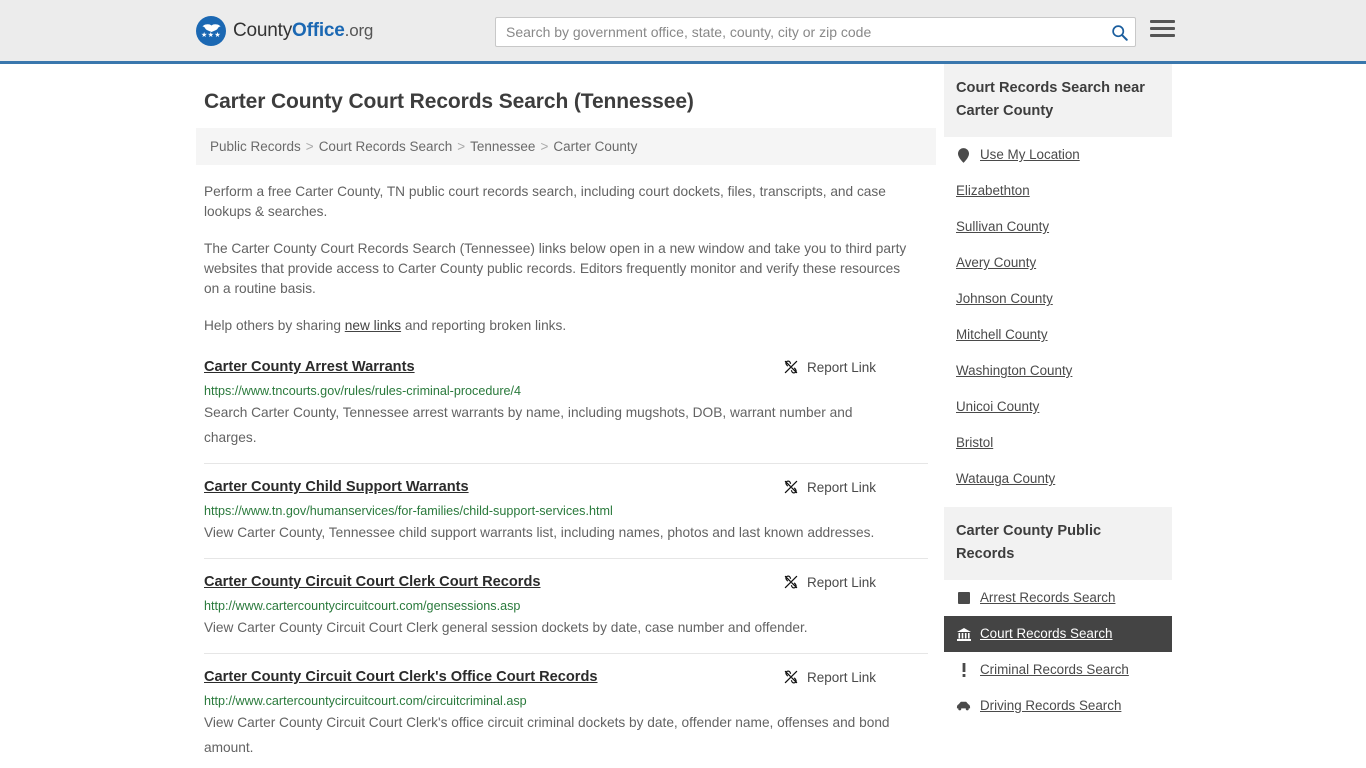 This screenshot has width=1366, height=768. I want to click on result-title-link: Carter County Arrest Warrants, so click(309, 367).